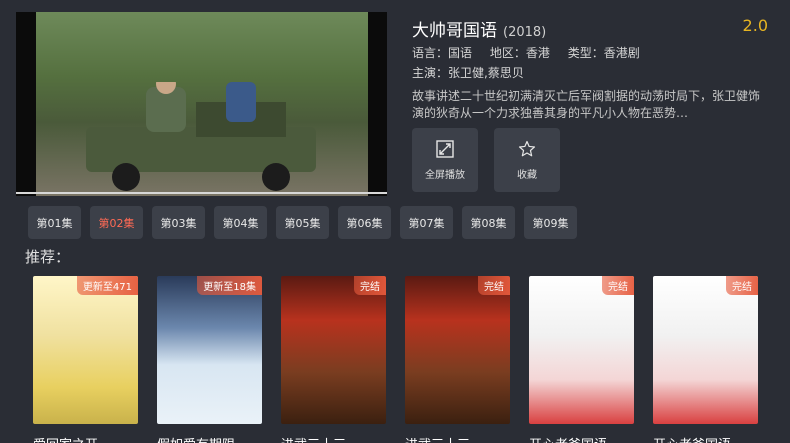 This screenshot has height=443, width=790. What do you see at coordinates (527, 160) in the screenshot?
I see `favorite-button: 收藏` at bounding box center [527, 160].